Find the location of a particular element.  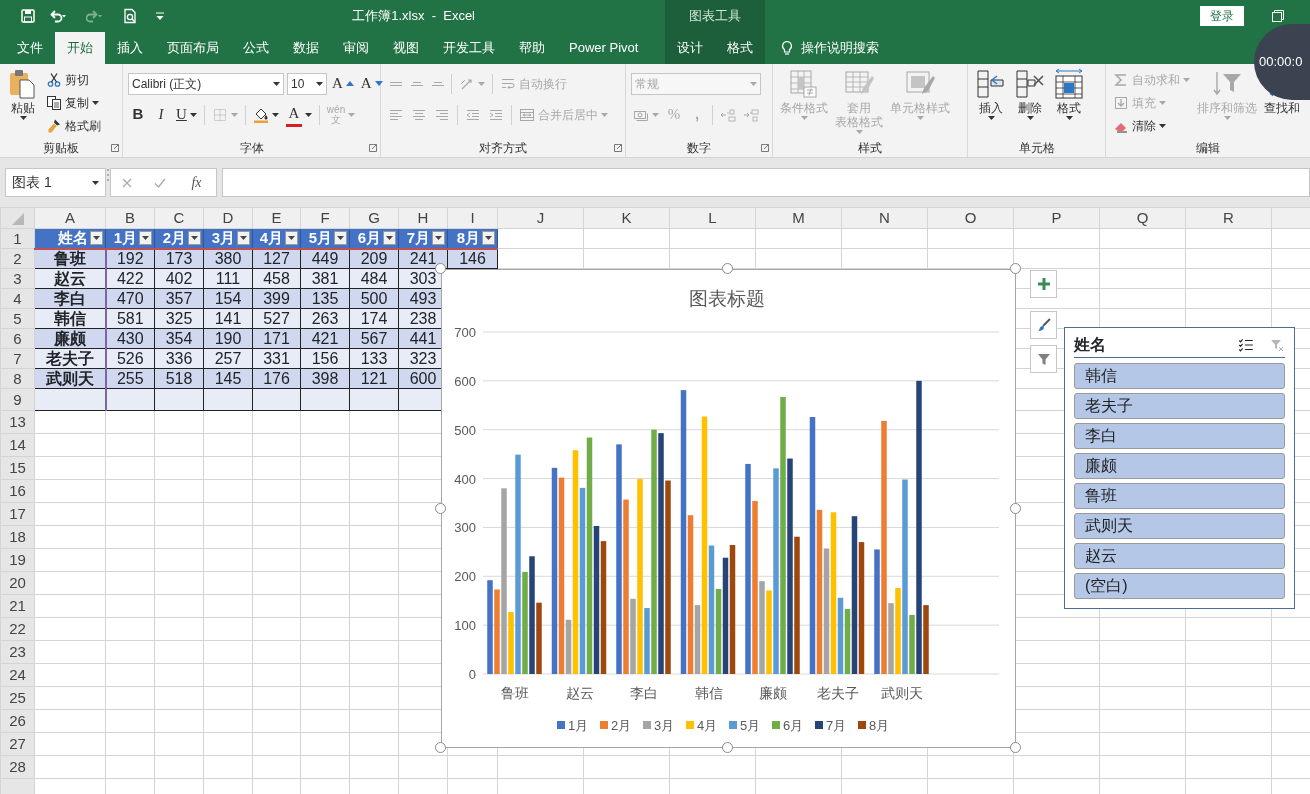

column-header: K is located at coordinates (626, 218).